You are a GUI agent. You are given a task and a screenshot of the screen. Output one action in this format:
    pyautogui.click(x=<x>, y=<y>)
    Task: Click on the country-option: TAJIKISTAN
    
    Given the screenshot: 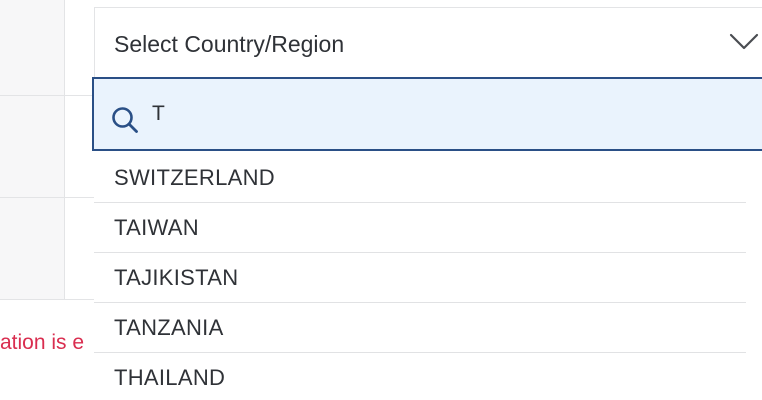 What is the action you would take?
    pyautogui.click(x=420, y=278)
    